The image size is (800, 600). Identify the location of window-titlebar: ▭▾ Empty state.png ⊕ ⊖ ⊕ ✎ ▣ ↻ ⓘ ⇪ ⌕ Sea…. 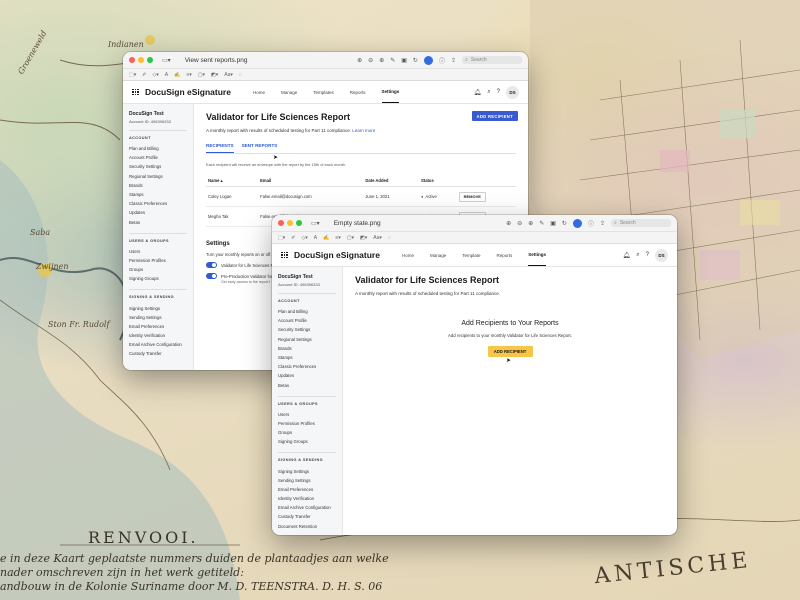
(474, 223).